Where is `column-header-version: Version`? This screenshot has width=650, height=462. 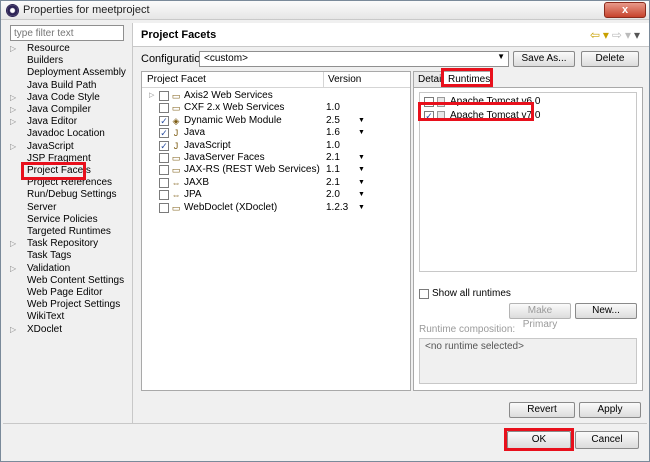 column-header-version: Version is located at coordinates (344, 79).